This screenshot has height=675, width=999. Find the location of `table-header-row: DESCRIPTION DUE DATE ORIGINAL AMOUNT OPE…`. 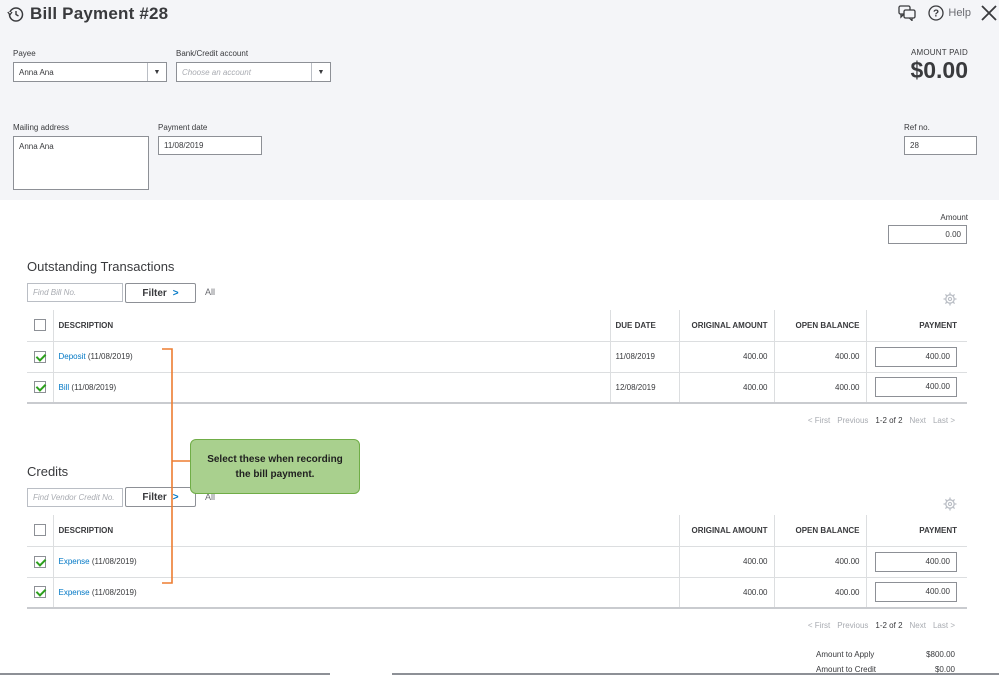

table-header-row: DESCRIPTION DUE DATE ORIGINAL AMOUNT OPE… is located at coordinates (497, 326).